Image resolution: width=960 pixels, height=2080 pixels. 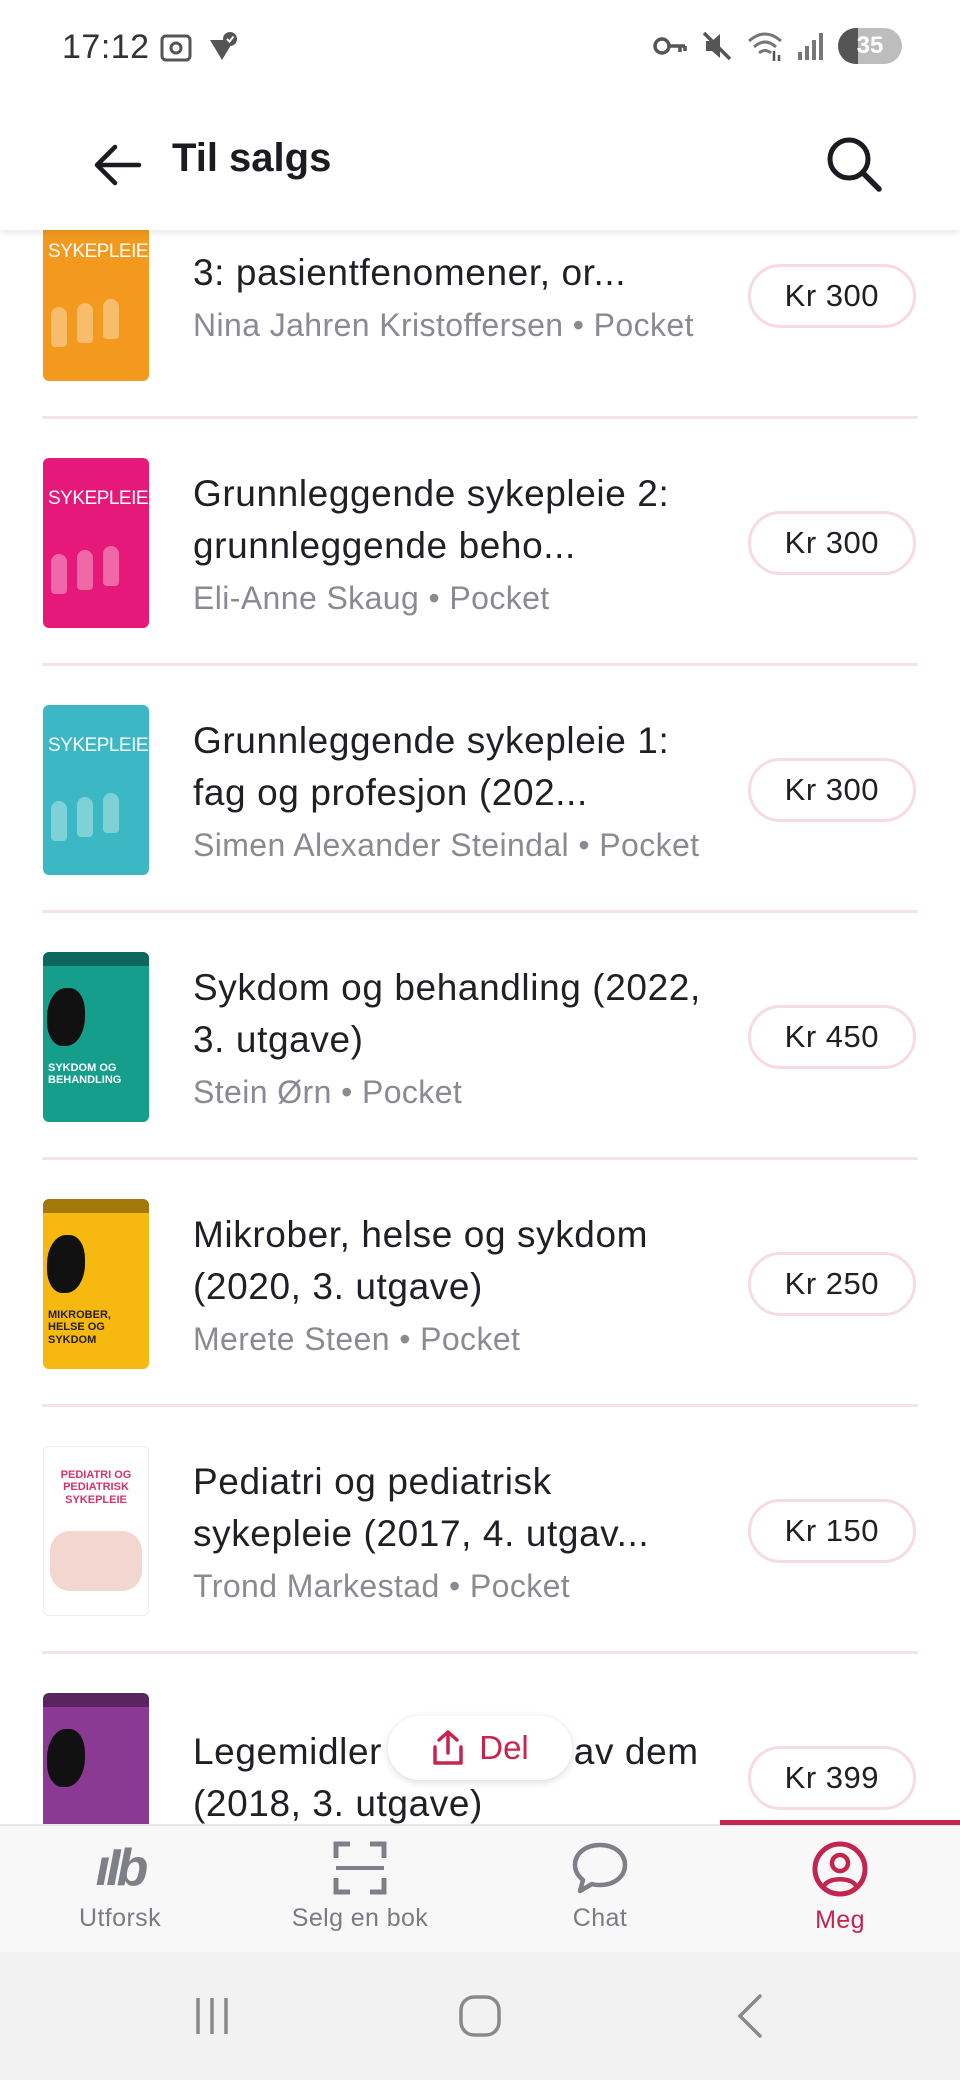 What do you see at coordinates (122, 1868) in the screenshot?
I see `ib-logo-icon: ıIb` at bounding box center [122, 1868].